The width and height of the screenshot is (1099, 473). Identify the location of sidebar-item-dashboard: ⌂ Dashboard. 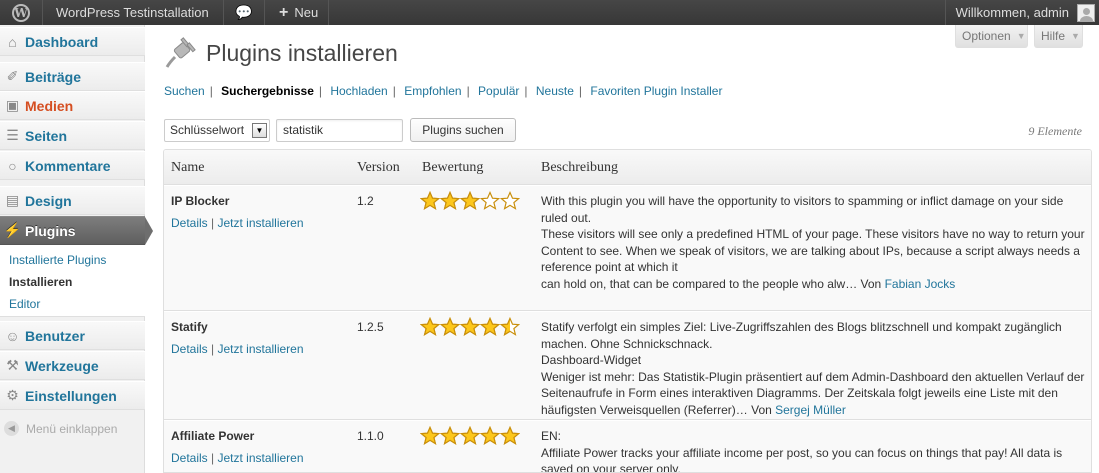
(72, 41).